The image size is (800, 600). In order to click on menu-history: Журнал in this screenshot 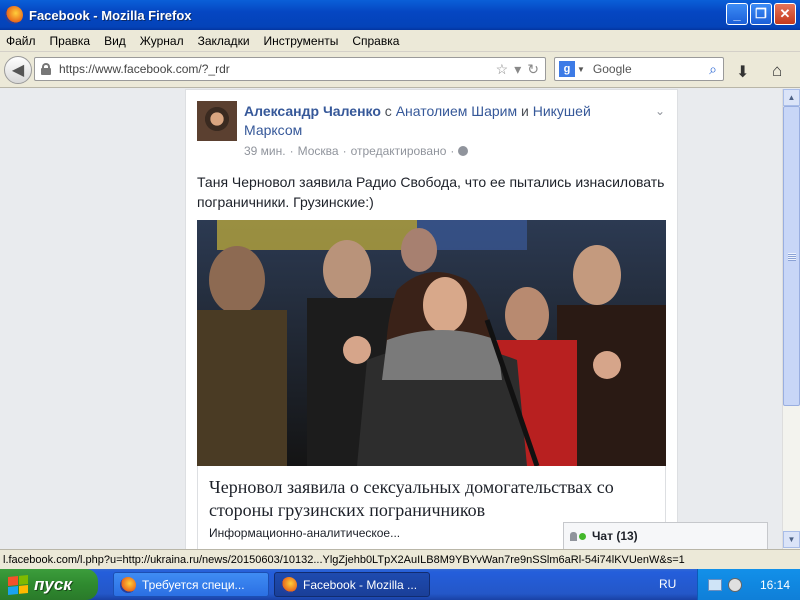, I will do `click(162, 41)`.